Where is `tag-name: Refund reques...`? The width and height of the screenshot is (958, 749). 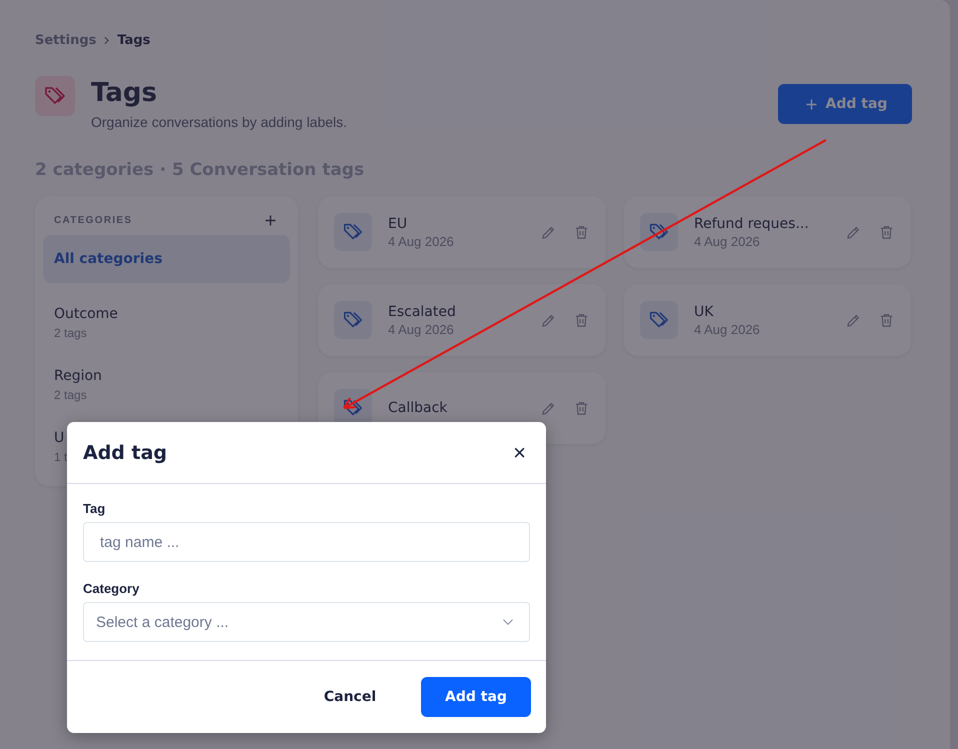 tag-name: Refund reques... is located at coordinates (752, 224).